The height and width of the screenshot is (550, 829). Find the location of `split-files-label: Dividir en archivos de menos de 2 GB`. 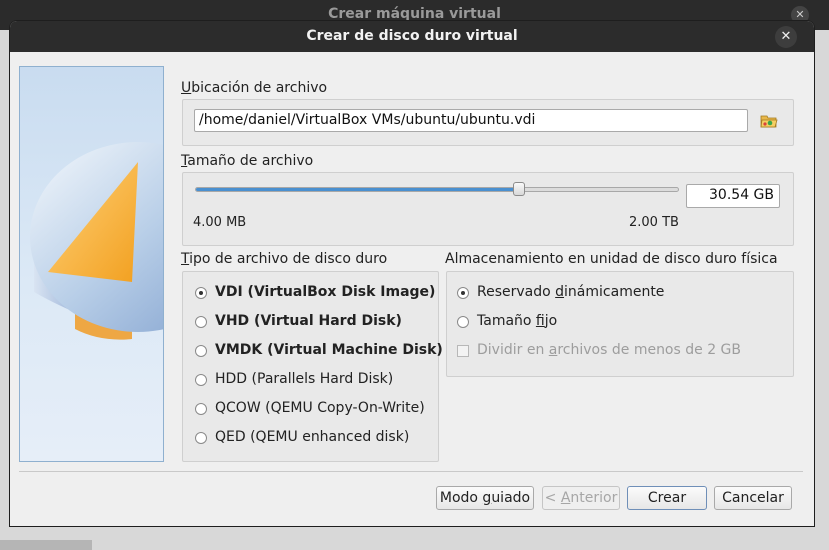

split-files-label: Dividir en archivos de menos de 2 GB is located at coordinates (609, 350).